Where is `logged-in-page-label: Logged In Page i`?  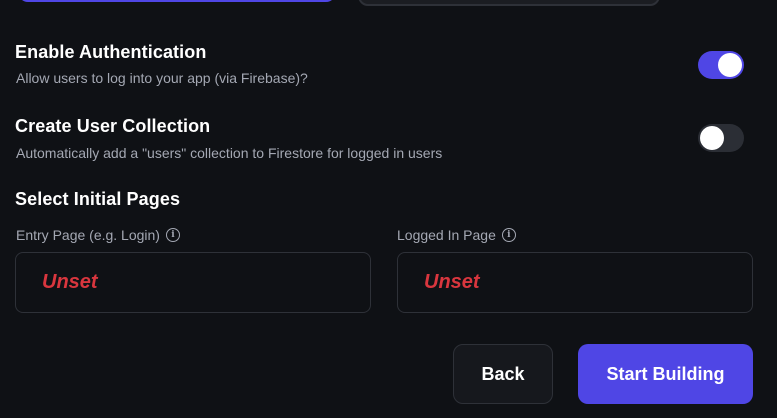
logged-in-page-label: Logged In Page i is located at coordinates (456, 235).